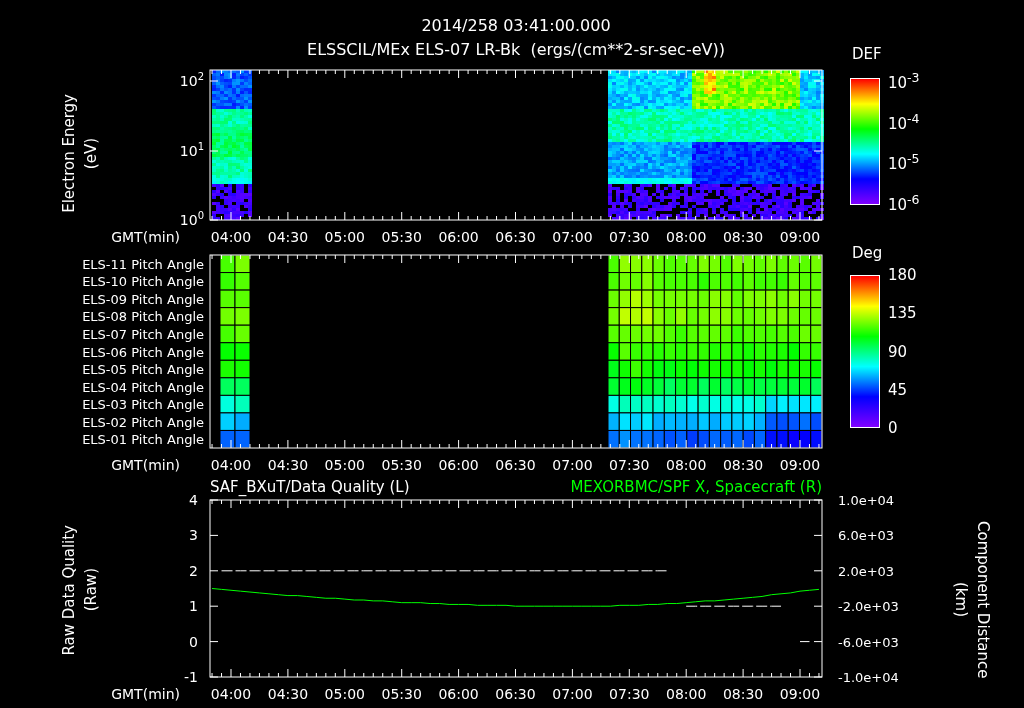 This screenshot has height=708, width=1024. I want to click on colorbar-tick-label: 45, so click(898, 389).